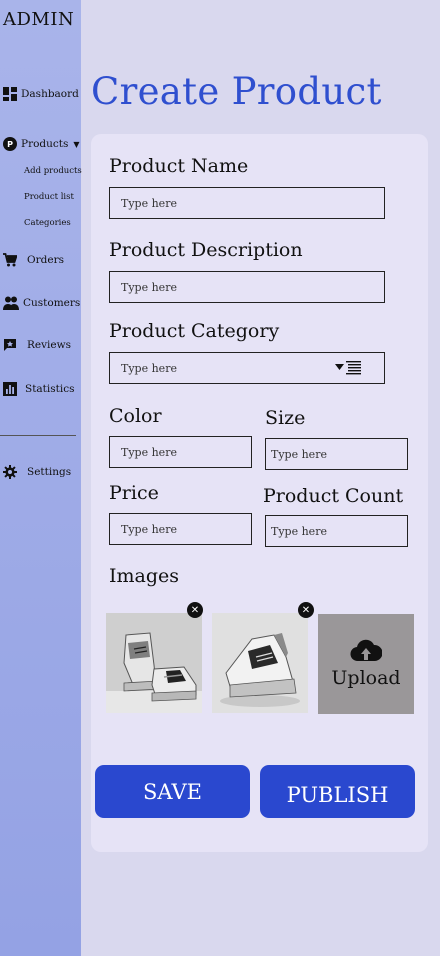 The image size is (440, 956). Describe the element at coordinates (180, 452) in the screenshot. I see `color-input` at that location.